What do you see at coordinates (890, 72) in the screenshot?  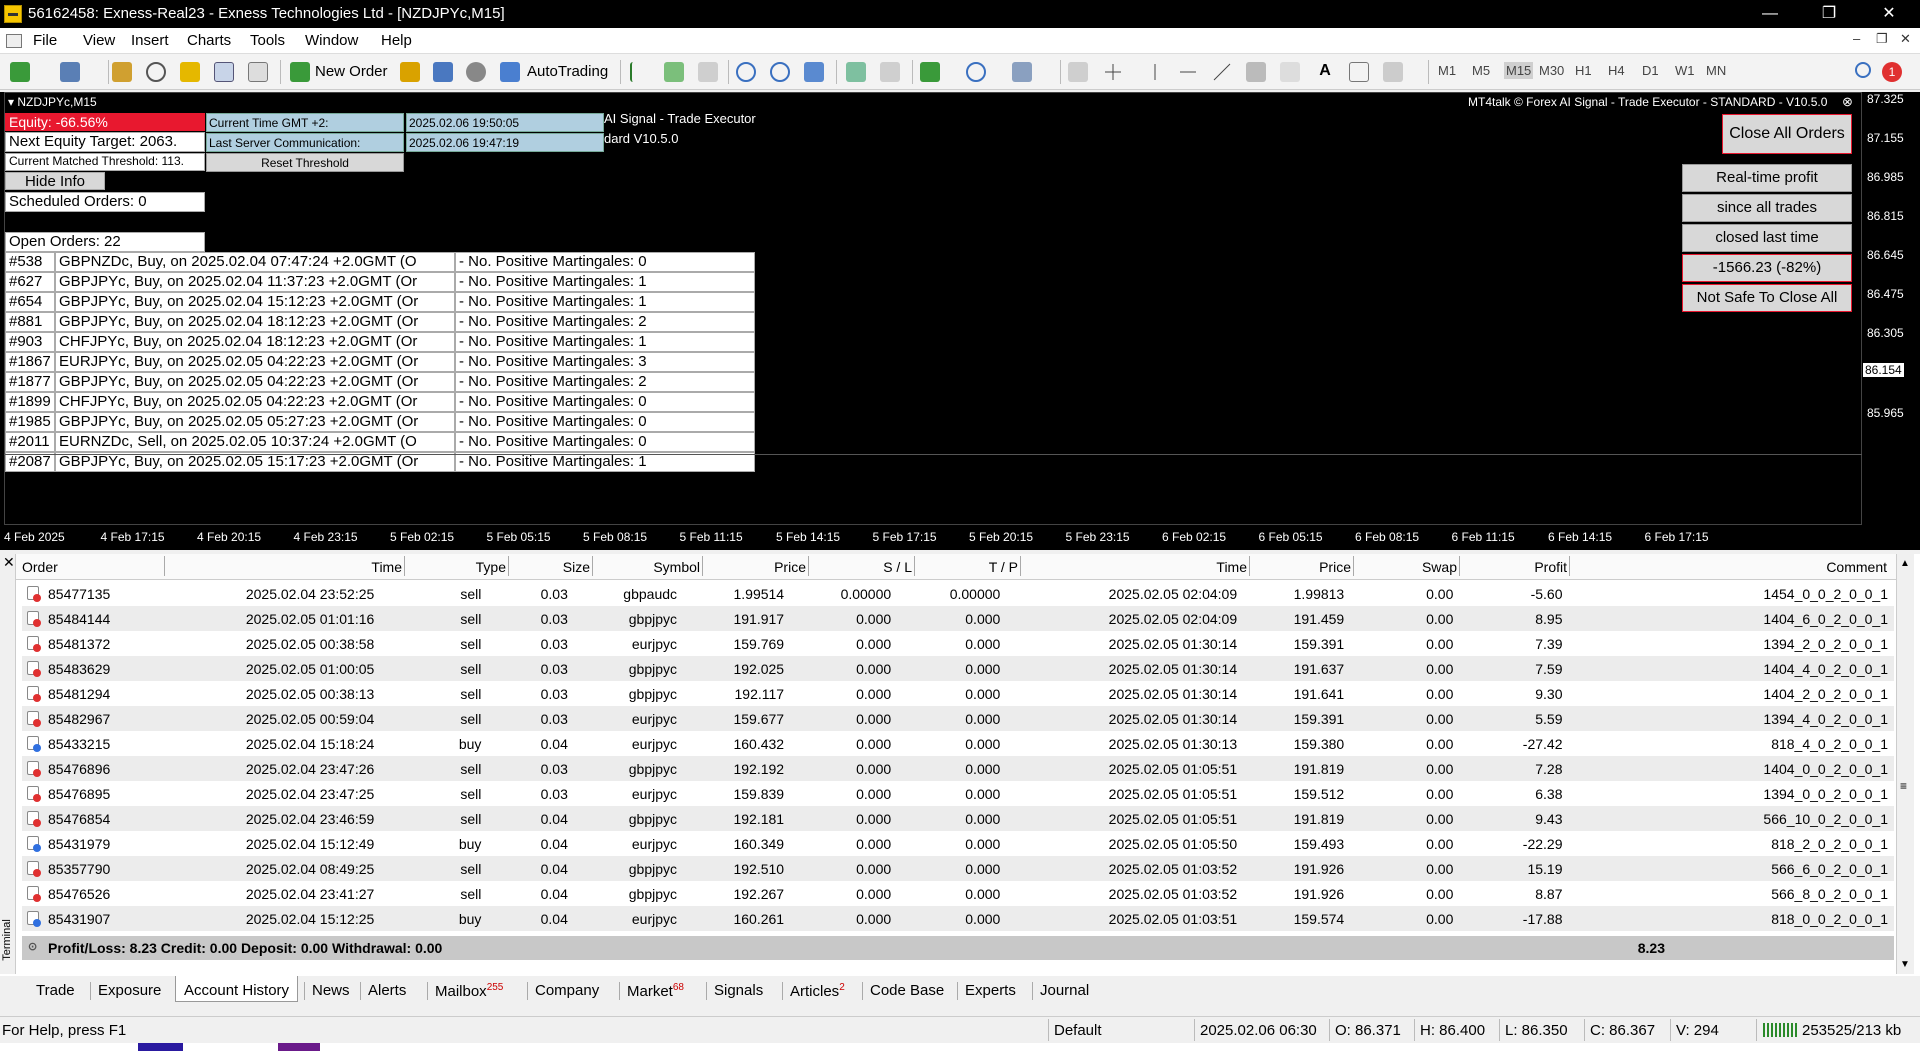 I see `chart-shift-icon` at bounding box center [890, 72].